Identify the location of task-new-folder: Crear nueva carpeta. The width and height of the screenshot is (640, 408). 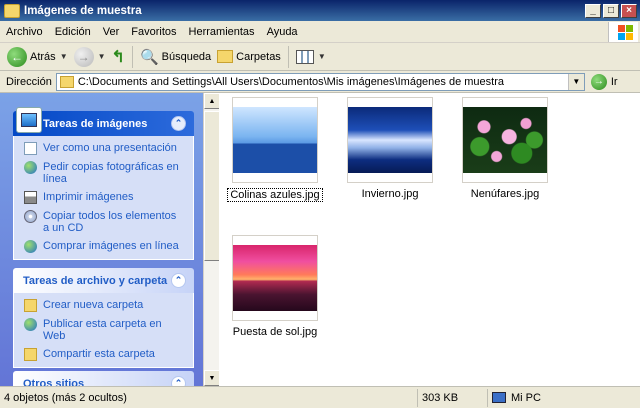
(104, 305).